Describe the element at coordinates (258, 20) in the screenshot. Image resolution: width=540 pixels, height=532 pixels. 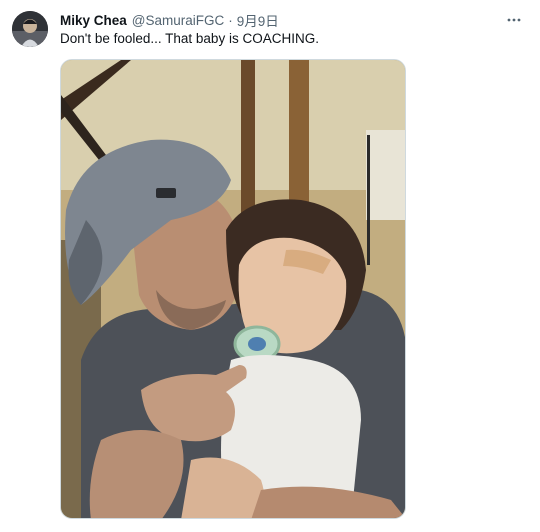
I see `tweet-date: 9月9日` at that location.